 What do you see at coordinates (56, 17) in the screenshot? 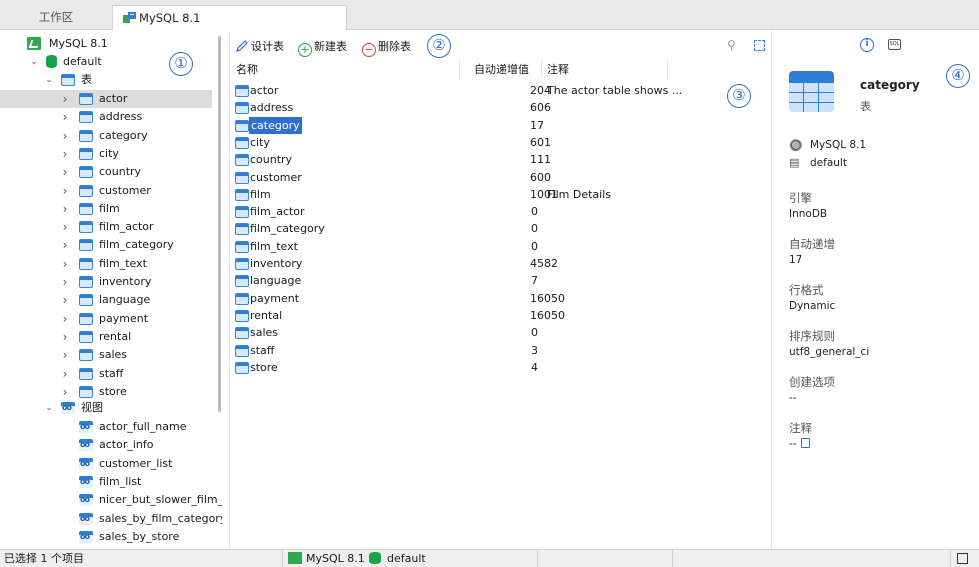
I see `tab-workspace: 工作区` at bounding box center [56, 17].